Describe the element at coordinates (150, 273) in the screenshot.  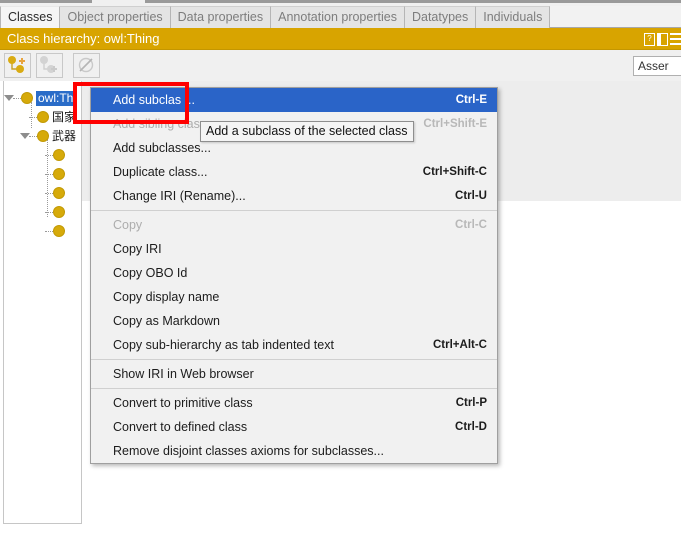
I see `menu-item-label: Copy OBO Id` at that location.